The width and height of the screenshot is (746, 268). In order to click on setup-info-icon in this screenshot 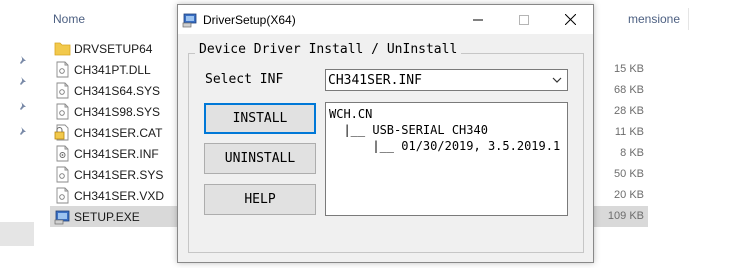, I will do `click(62, 153)`.